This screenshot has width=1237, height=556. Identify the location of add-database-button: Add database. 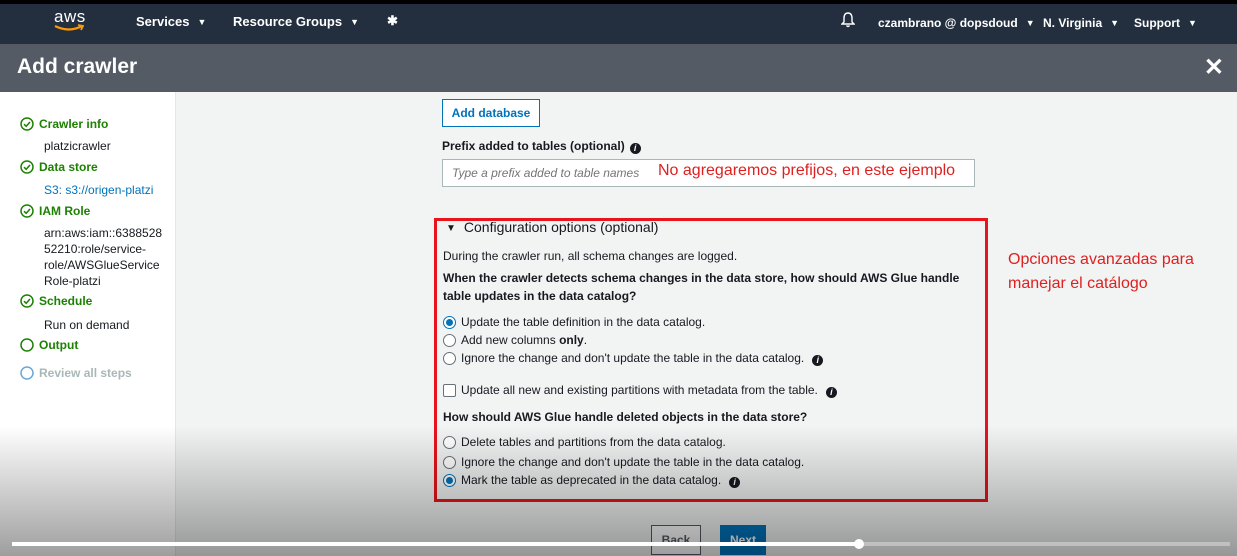
(491, 113).